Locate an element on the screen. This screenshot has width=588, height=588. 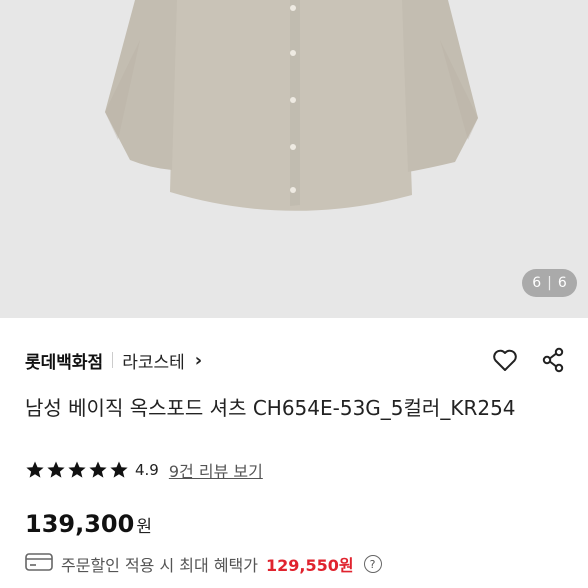
benefit-label: 주문할인 적용 시 최대 혜택가 is located at coordinates (159, 565).